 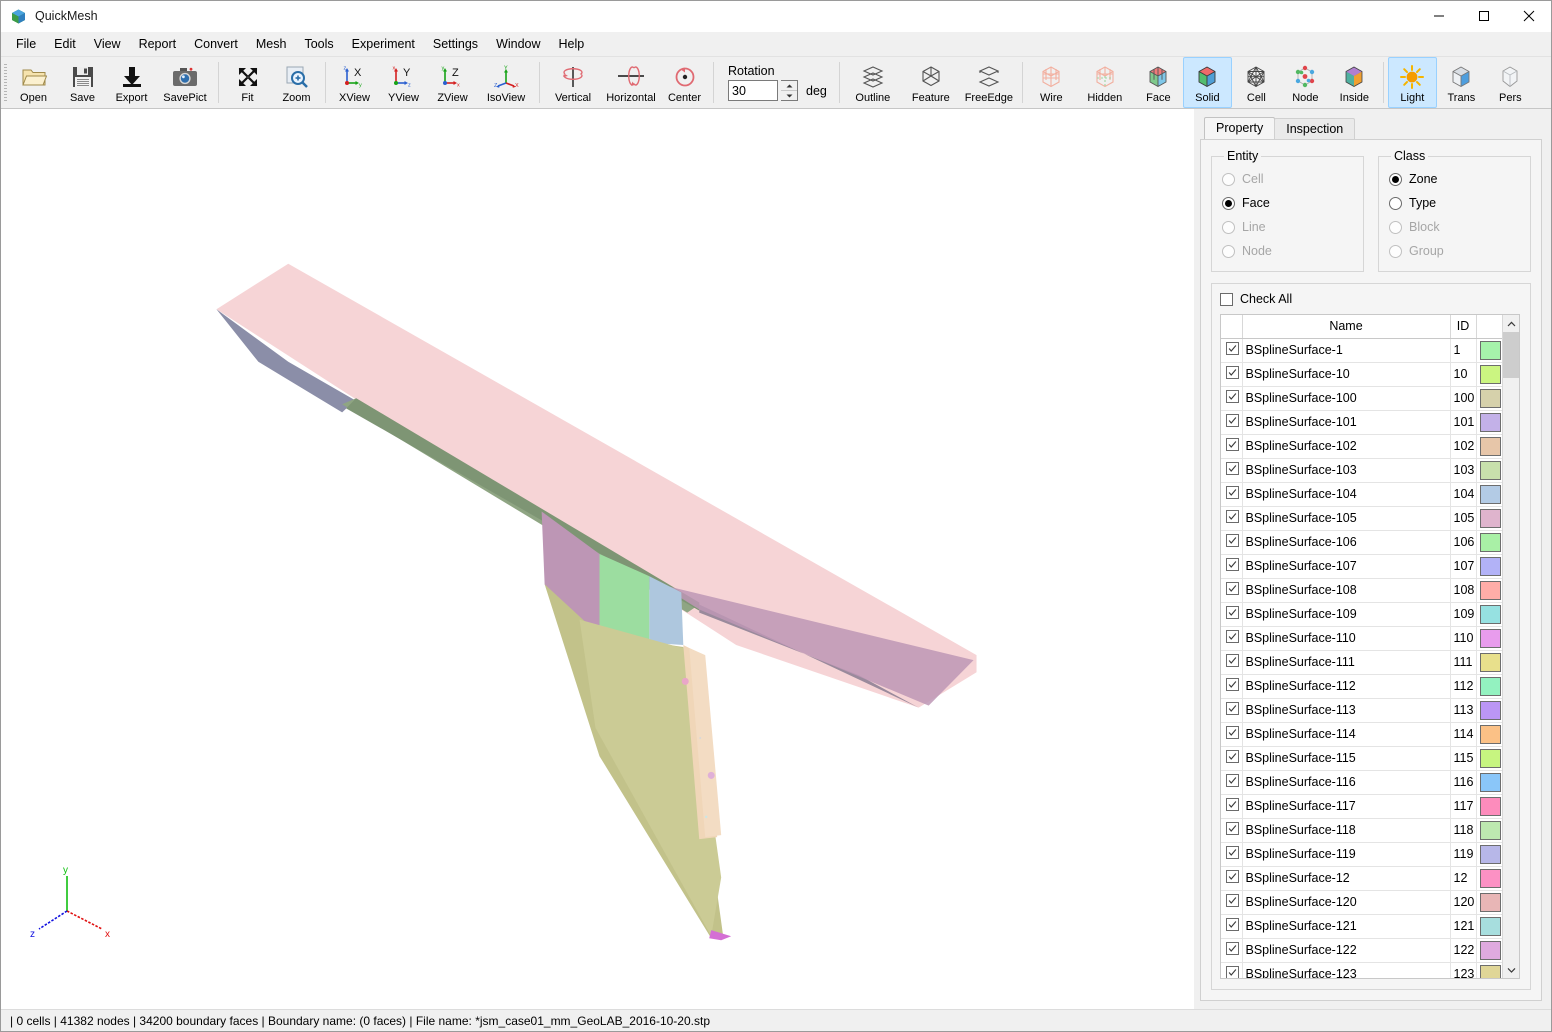 What do you see at coordinates (107, 44) in the screenshot?
I see `menu-view: View` at bounding box center [107, 44].